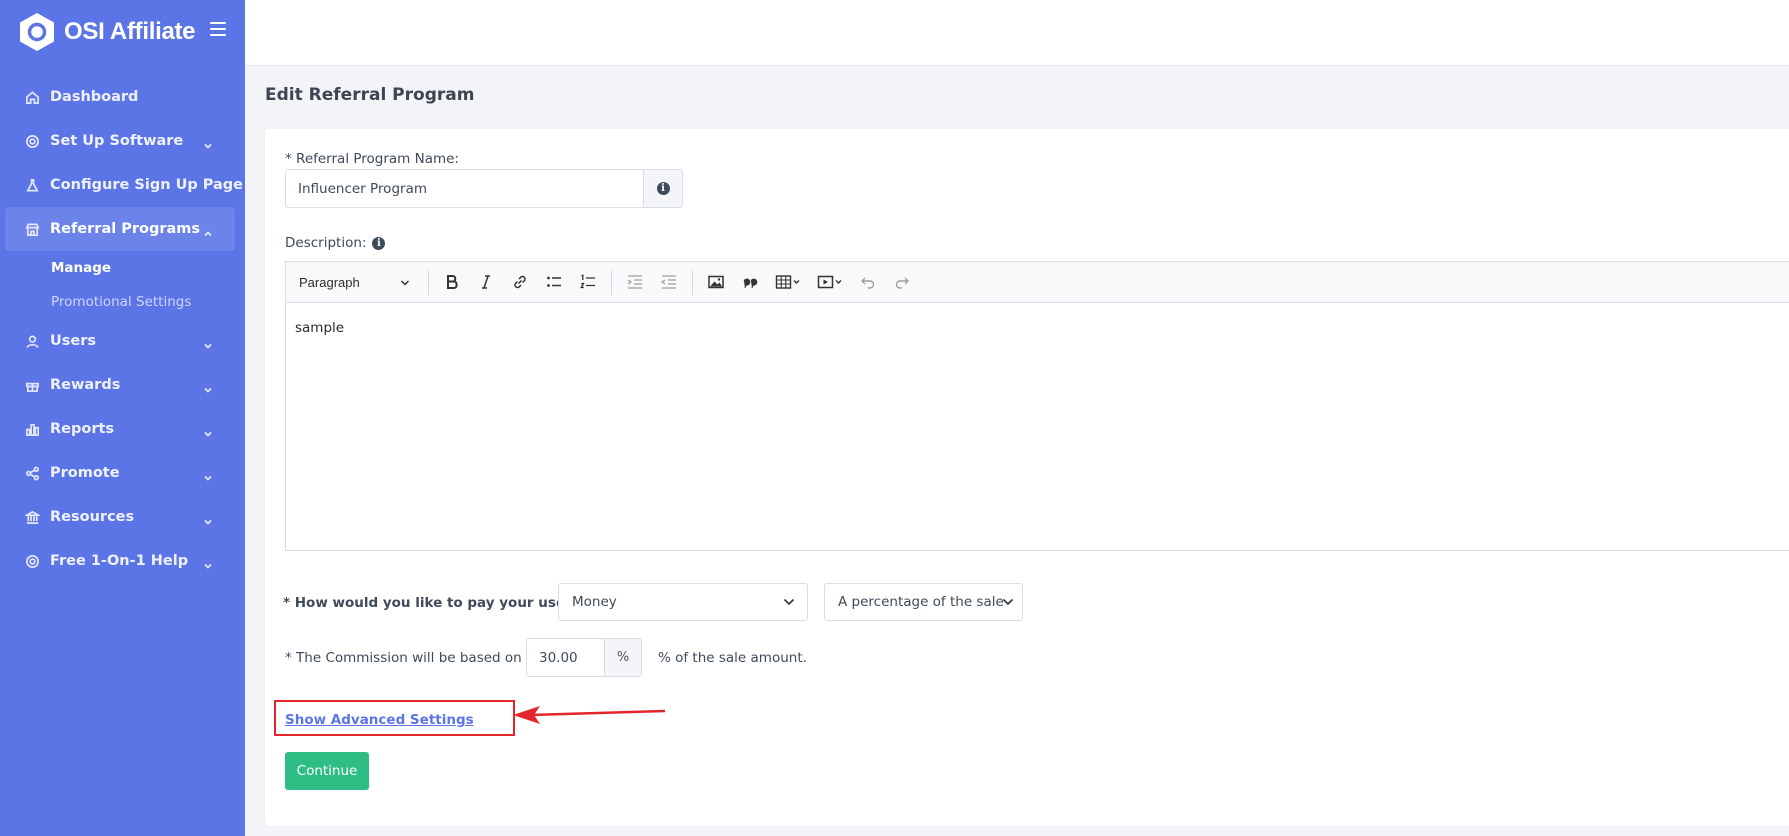 This screenshot has width=1789, height=836. What do you see at coordinates (122, 473) in the screenshot?
I see `sidebar-item-promote: Promote` at bounding box center [122, 473].